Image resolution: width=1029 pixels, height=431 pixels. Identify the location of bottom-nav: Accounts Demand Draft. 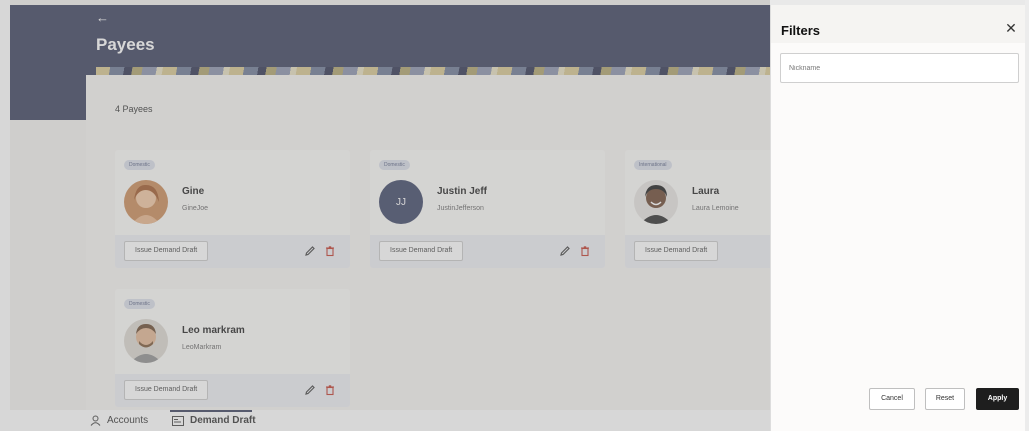
(390, 420).